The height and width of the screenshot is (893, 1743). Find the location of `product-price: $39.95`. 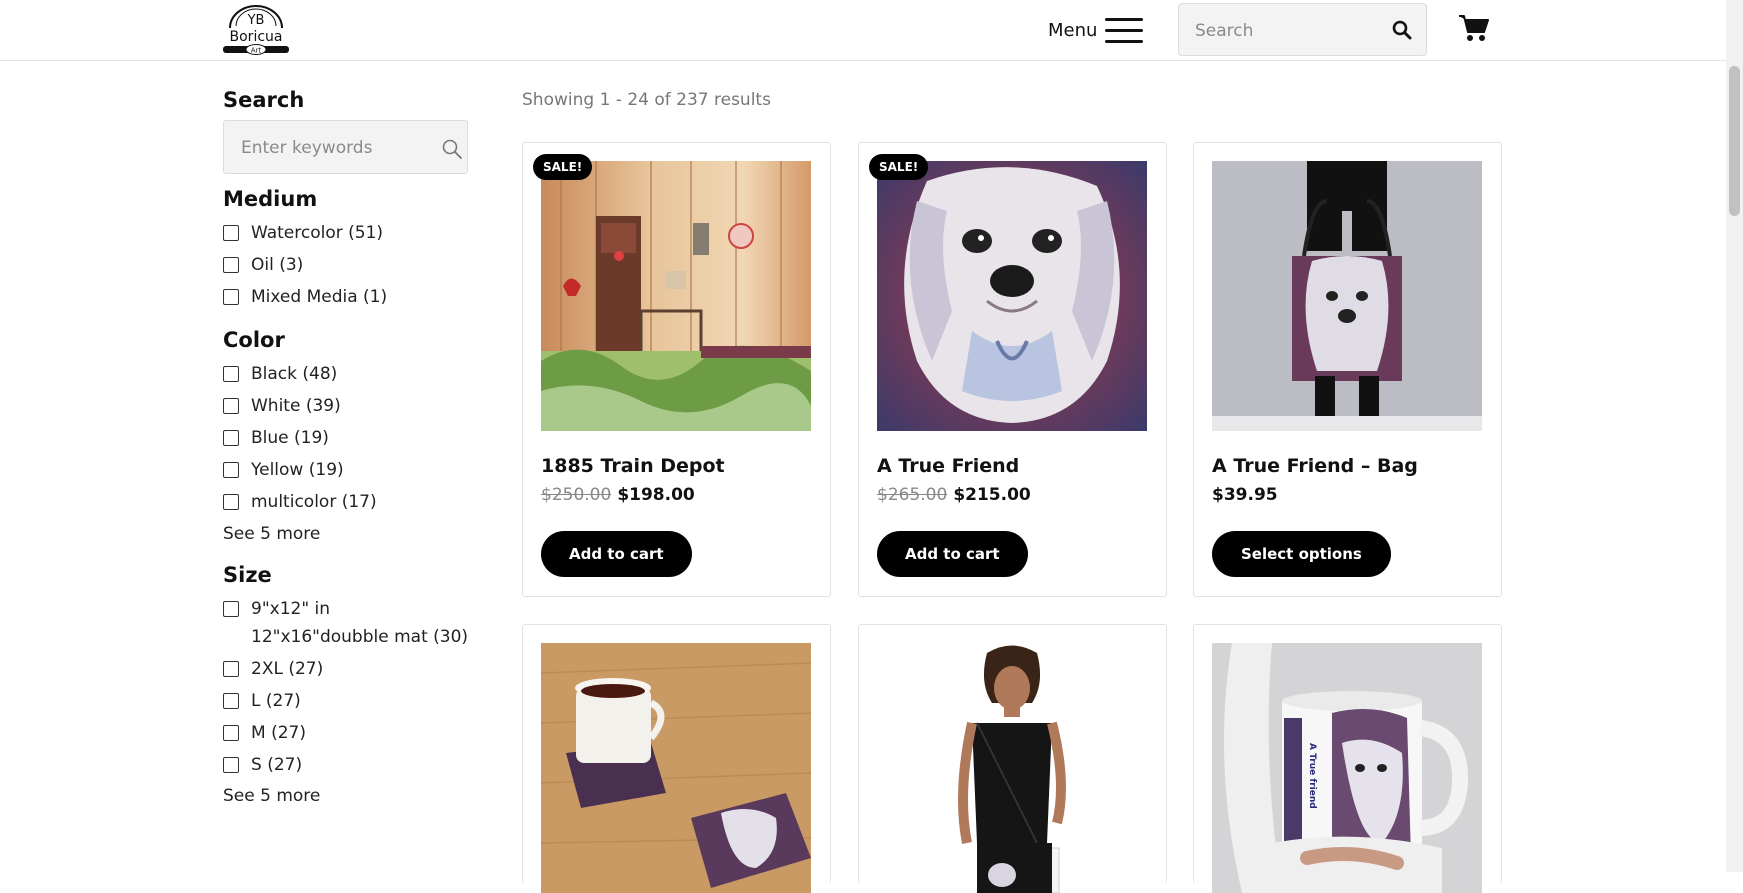

product-price: $39.95 is located at coordinates (1245, 495).